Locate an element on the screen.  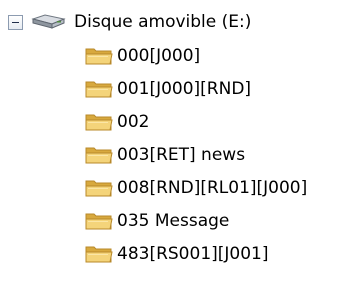
tree-folder-item: 000[J000] is located at coordinates (196, 55).